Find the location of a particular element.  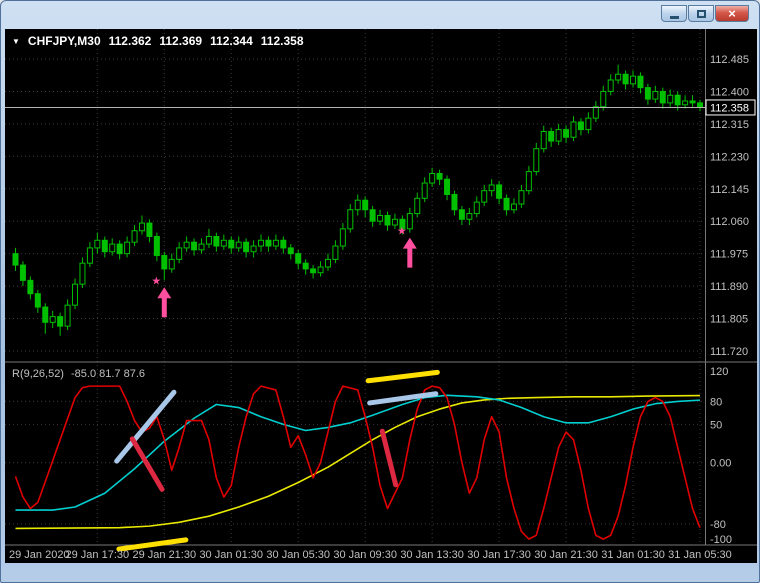

window-controls: × is located at coordinates (705, 13).